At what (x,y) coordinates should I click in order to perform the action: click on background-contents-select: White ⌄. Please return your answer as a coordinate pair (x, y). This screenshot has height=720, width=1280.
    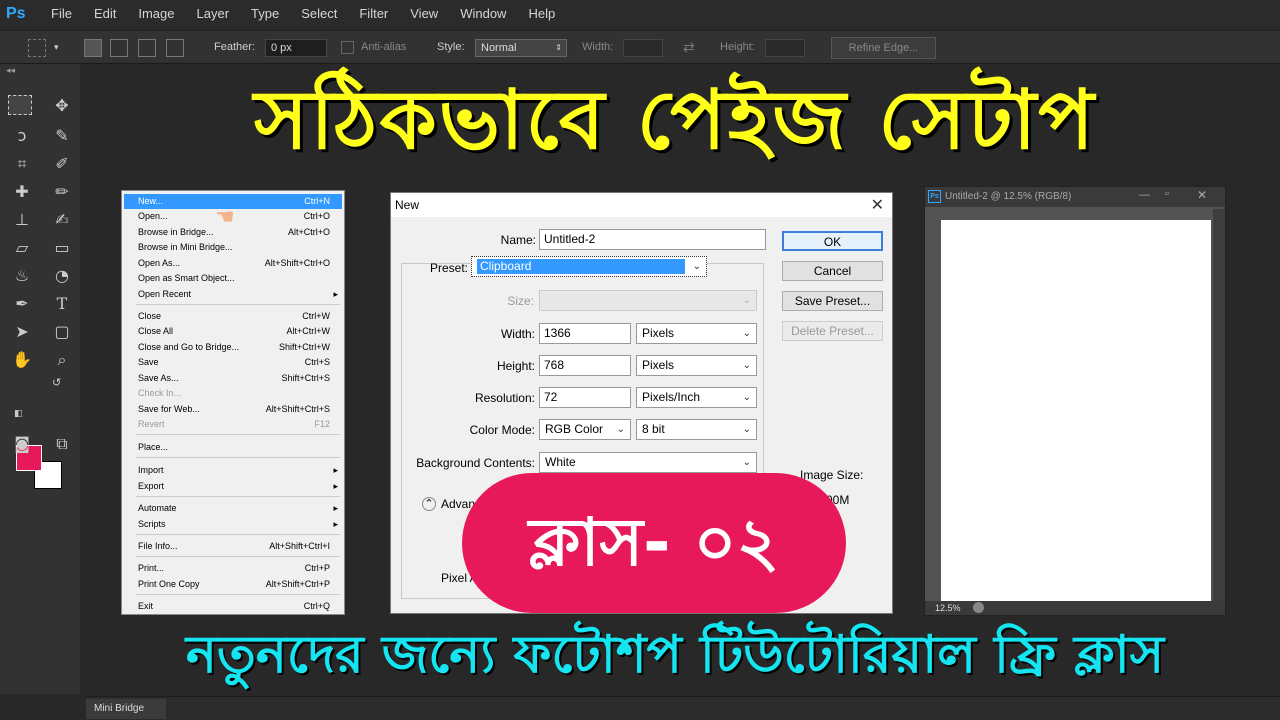
    Looking at the image, I should click on (648, 462).